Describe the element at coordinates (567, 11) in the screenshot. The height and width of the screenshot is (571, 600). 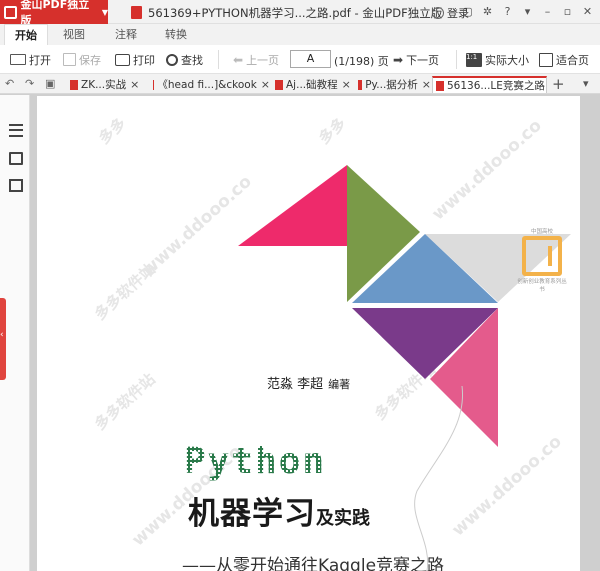
I see `maximize-icon: ▫` at that location.